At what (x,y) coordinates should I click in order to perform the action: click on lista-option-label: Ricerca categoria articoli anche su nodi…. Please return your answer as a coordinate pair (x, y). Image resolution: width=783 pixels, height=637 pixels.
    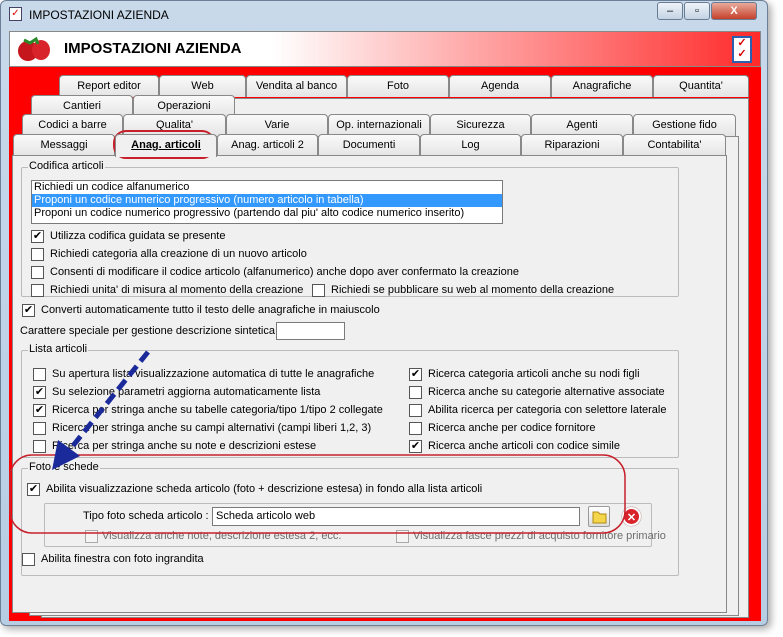
    Looking at the image, I should click on (534, 374).